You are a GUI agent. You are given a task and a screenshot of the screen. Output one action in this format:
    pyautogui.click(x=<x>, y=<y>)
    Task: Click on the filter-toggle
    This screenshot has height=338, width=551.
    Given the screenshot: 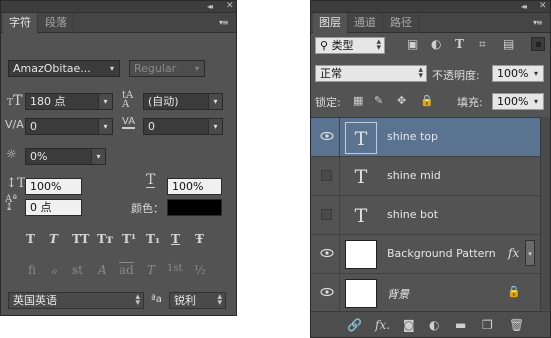 What is the action you would take?
    pyautogui.click(x=538, y=44)
    